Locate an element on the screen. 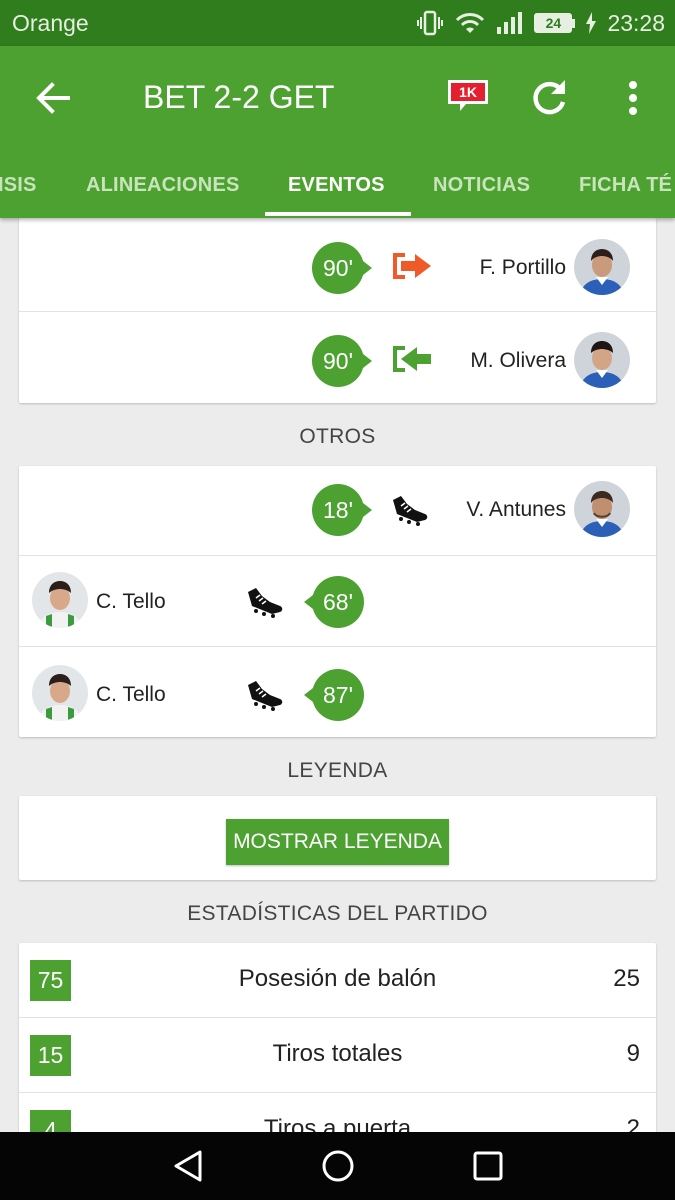  carrier-name: Orange is located at coordinates (50, 23).